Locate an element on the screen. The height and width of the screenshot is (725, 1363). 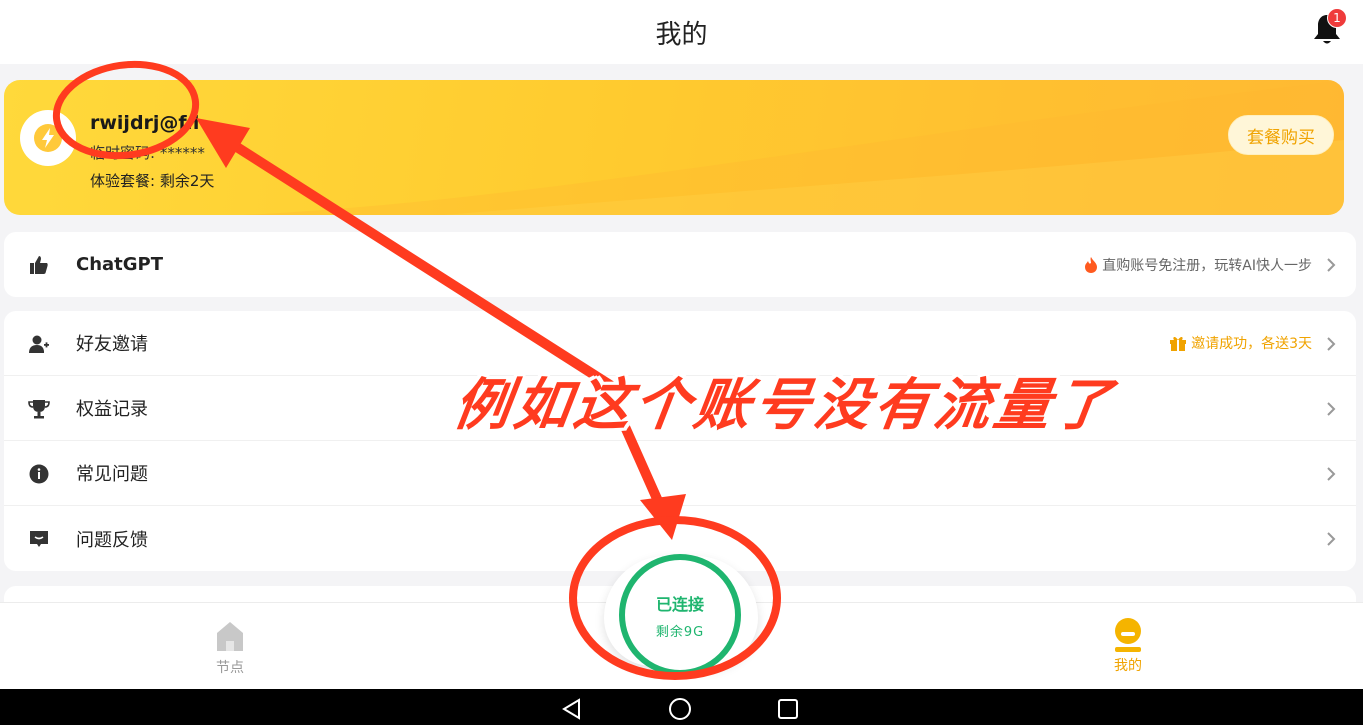
benefits-label: 权益记录 is located at coordinates (112, 409).